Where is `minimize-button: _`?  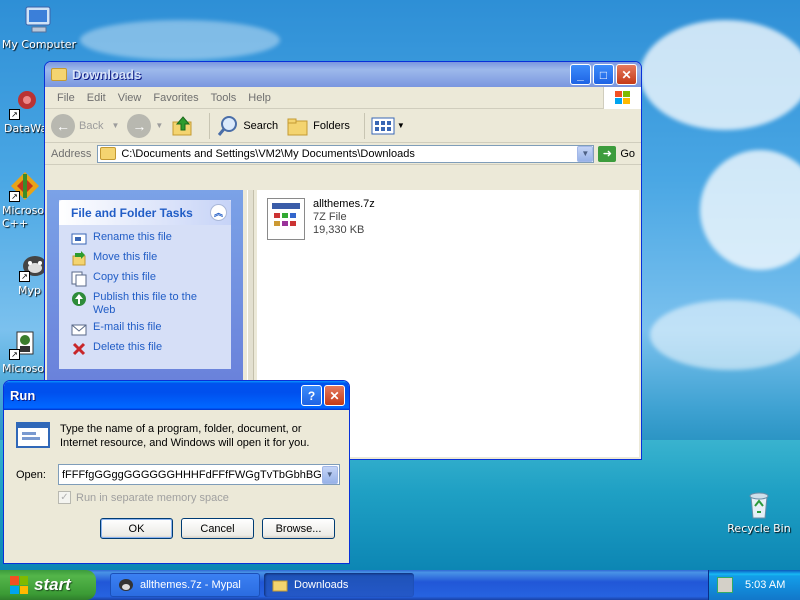 minimize-button: _ is located at coordinates (580, 74).